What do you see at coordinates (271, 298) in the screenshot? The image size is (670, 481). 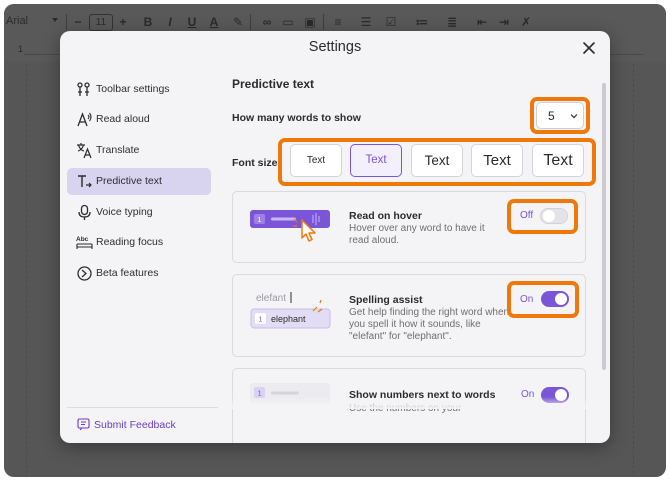 I see `preview-typed-word: elefant` at bounding box center [271, 298].